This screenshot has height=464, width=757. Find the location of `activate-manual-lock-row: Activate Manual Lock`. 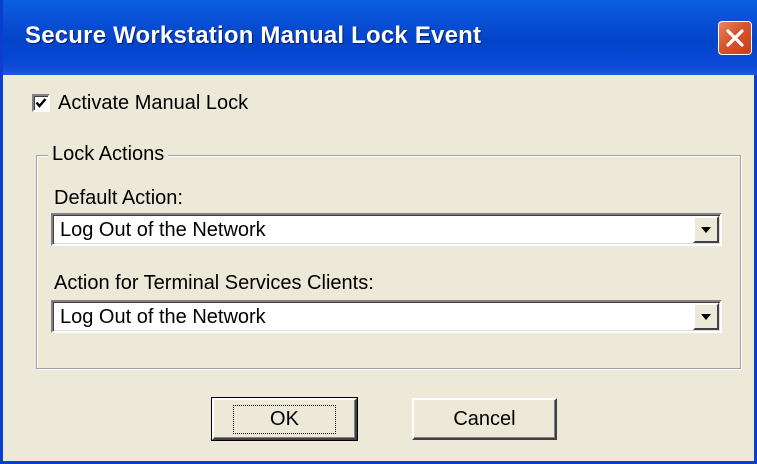

activate-manual-lock-row: Activate Manual Lock is located at coordinates (140, 103).